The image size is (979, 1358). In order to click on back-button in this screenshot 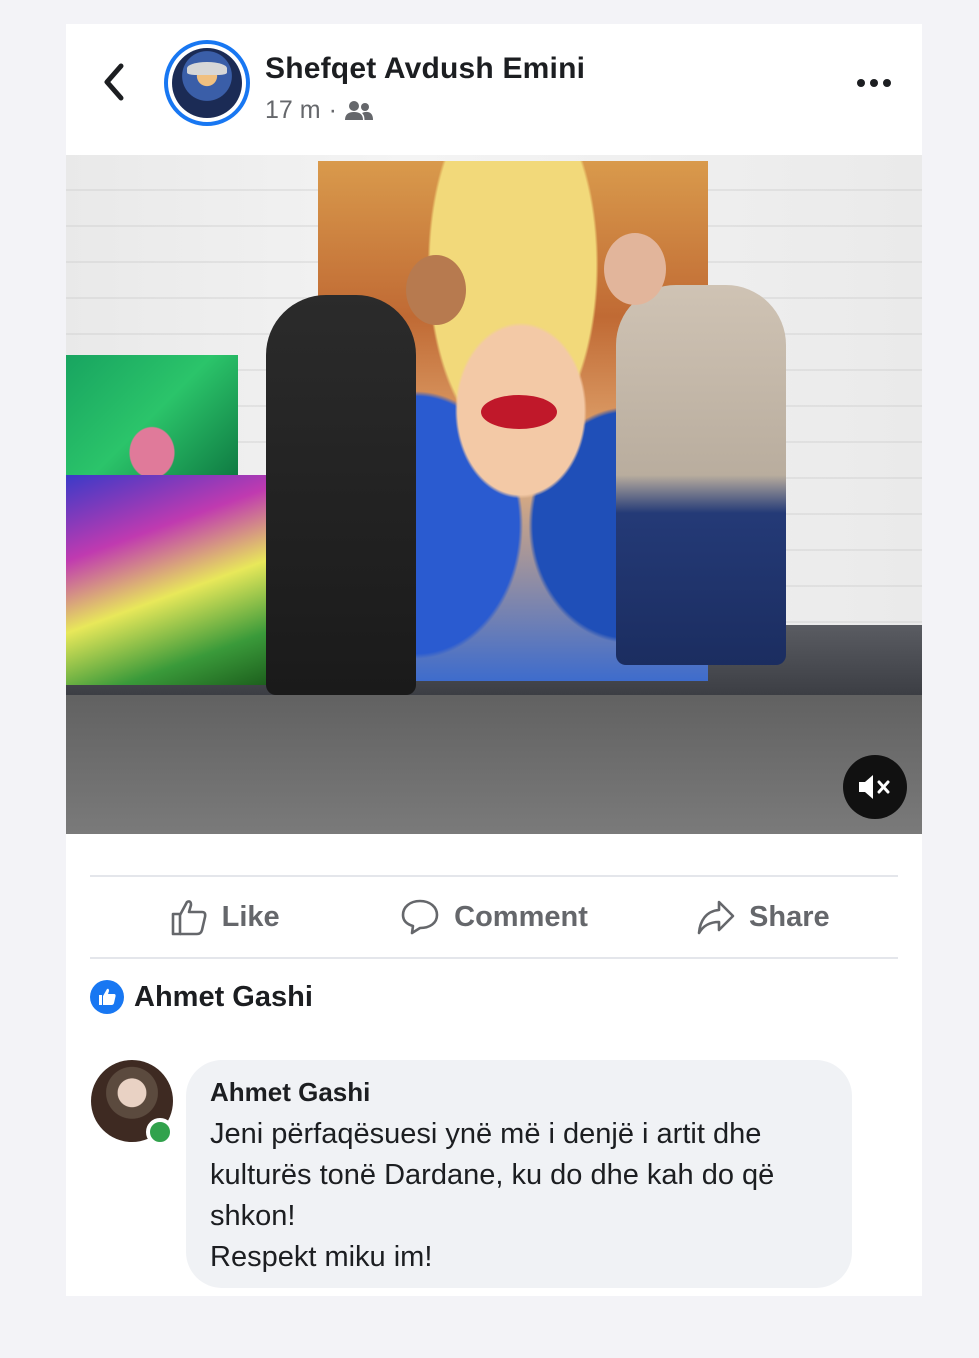, I will do `click(114, 82)`.